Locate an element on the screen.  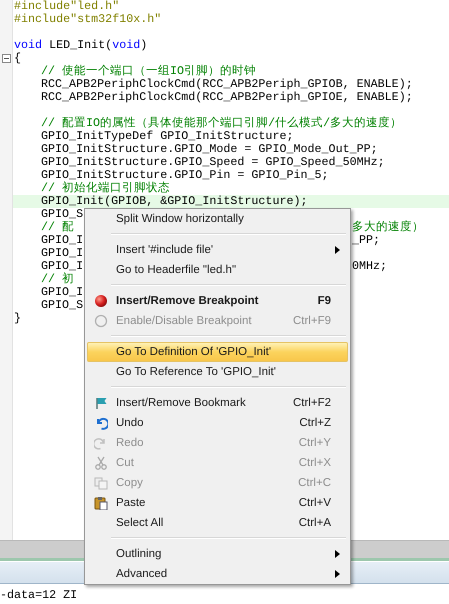
menu-item-label: Redo is located at coordinates (130, 443).